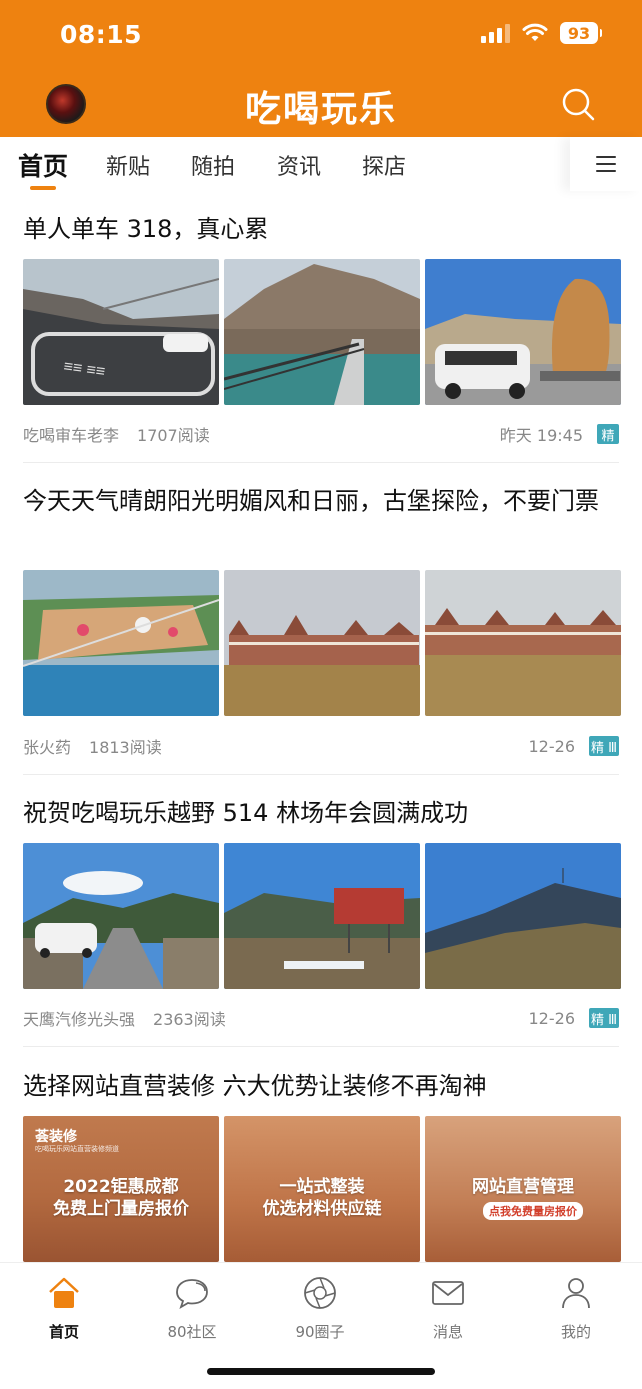 This screenshot has height=1389, width=642. I want to click on nav-circles: 90圈子, so click(320, 1308).